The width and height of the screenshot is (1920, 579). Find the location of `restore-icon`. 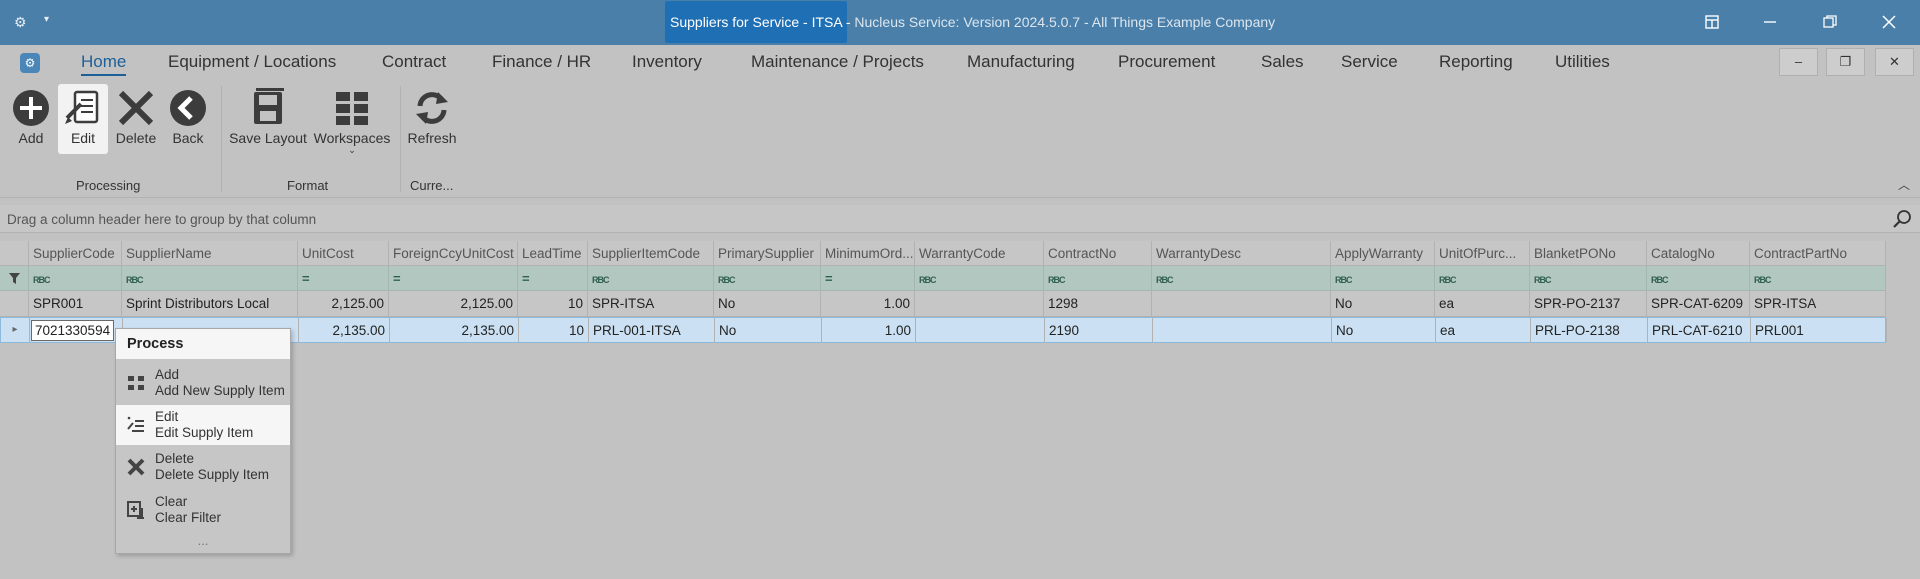

restore-icon is located at coordinates (1830, 22).